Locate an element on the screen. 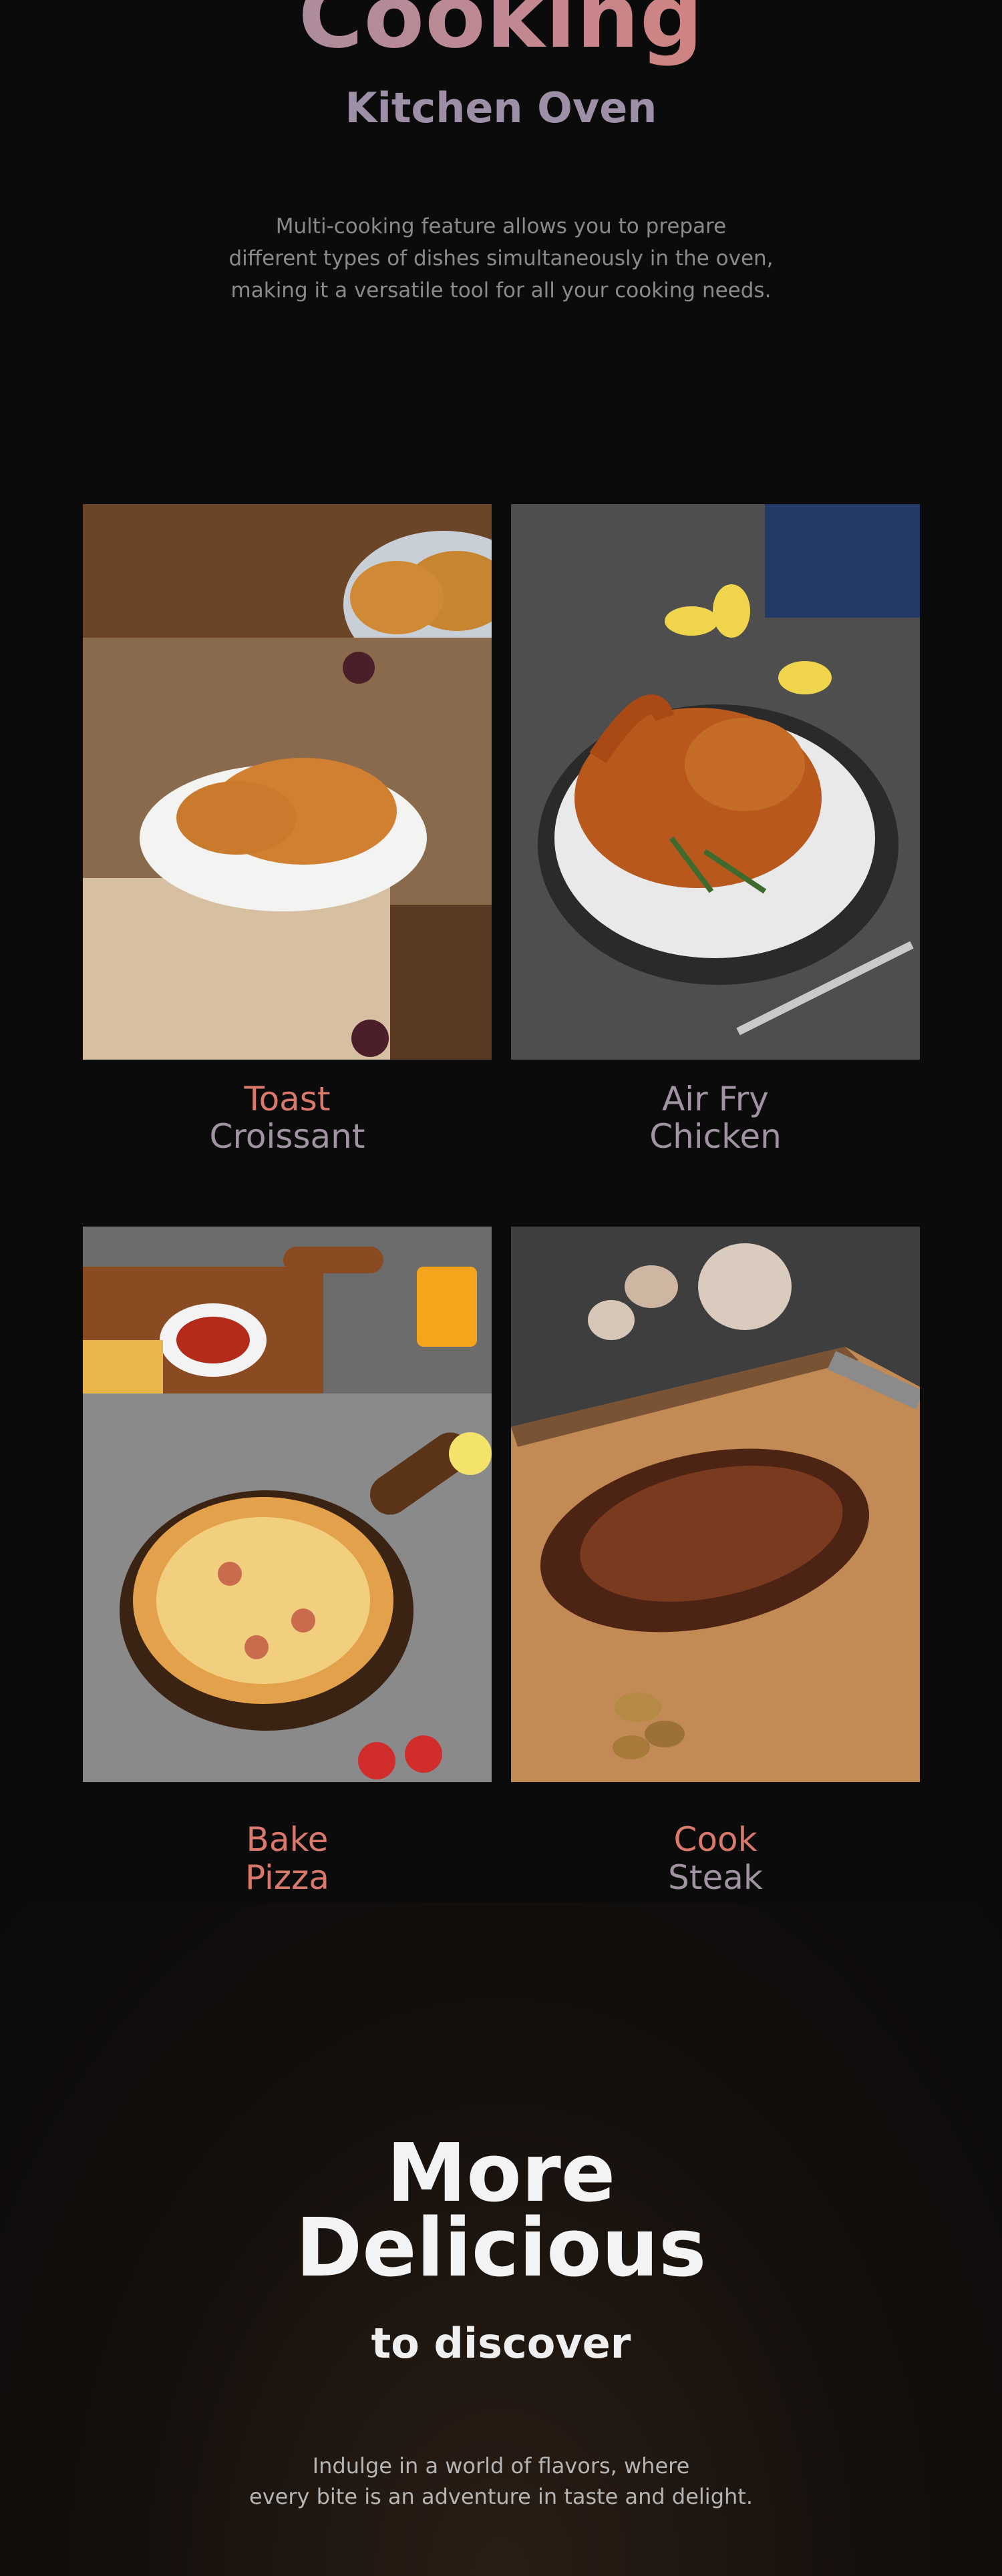  steak-photo is located at coordinates (716, 1504).